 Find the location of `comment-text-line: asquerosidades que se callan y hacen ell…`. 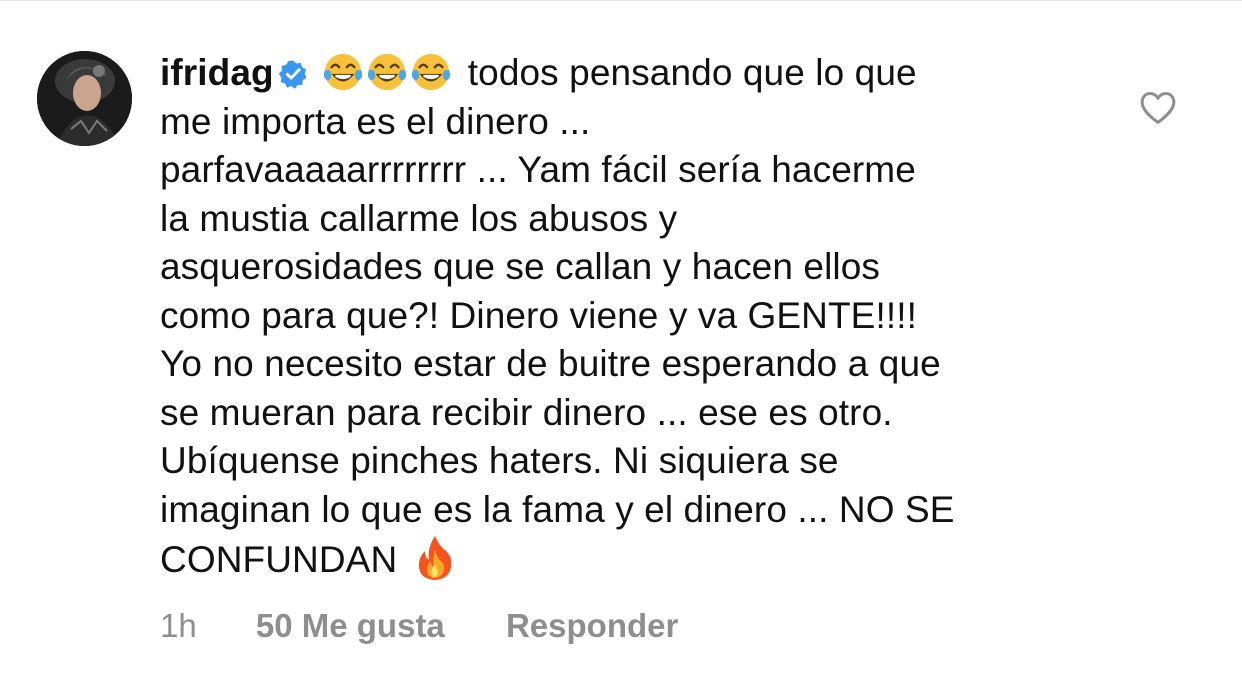

comment-text-line: asquerosidades que se callan y hacen ell… is located at coordinates (520, 266).